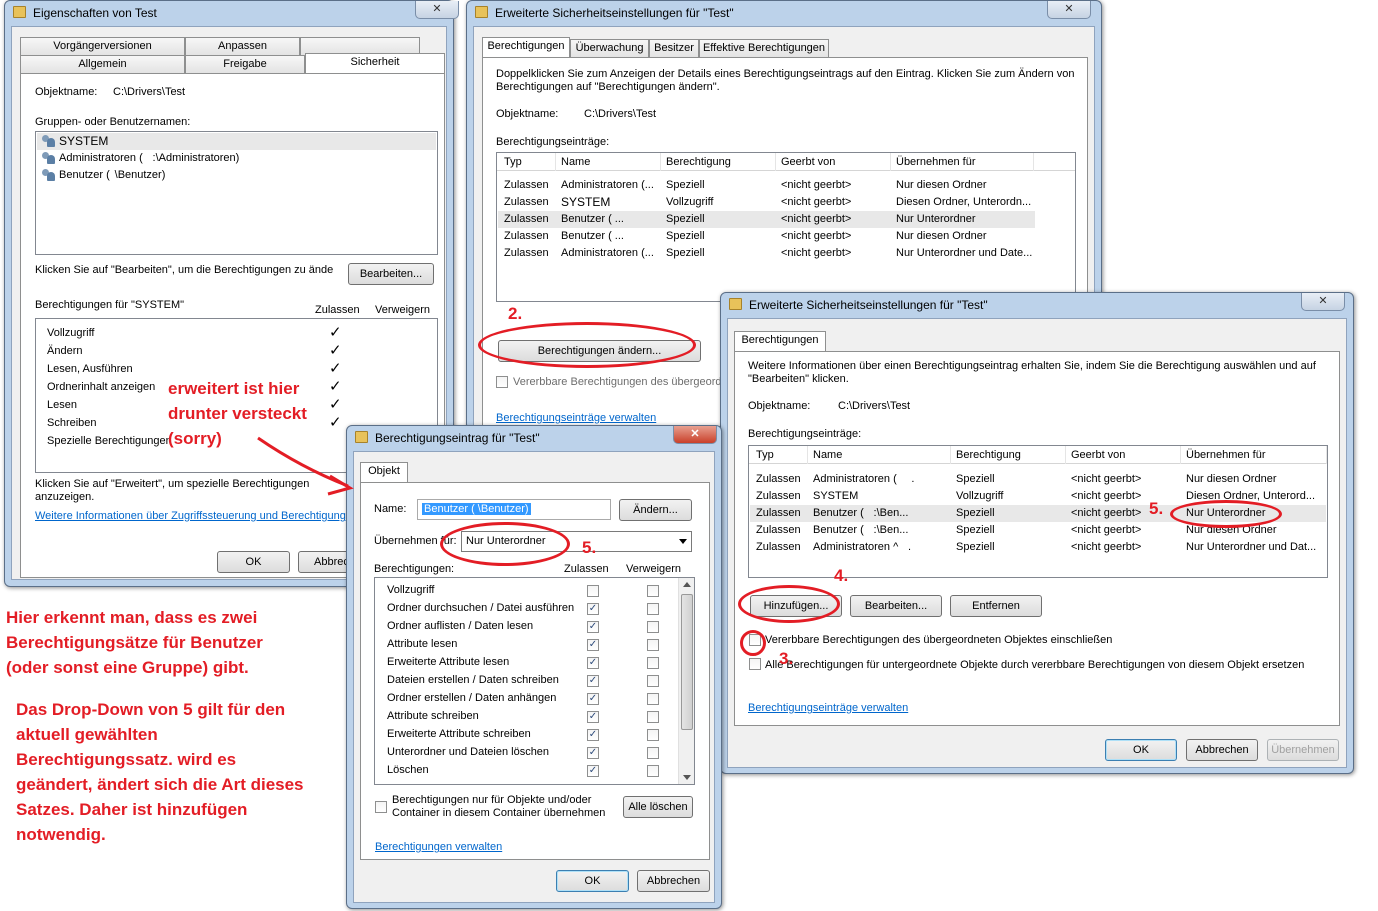 The image size is (1378, 911). I want to click on tab-auditing: Überwachung, so click(609, 48).